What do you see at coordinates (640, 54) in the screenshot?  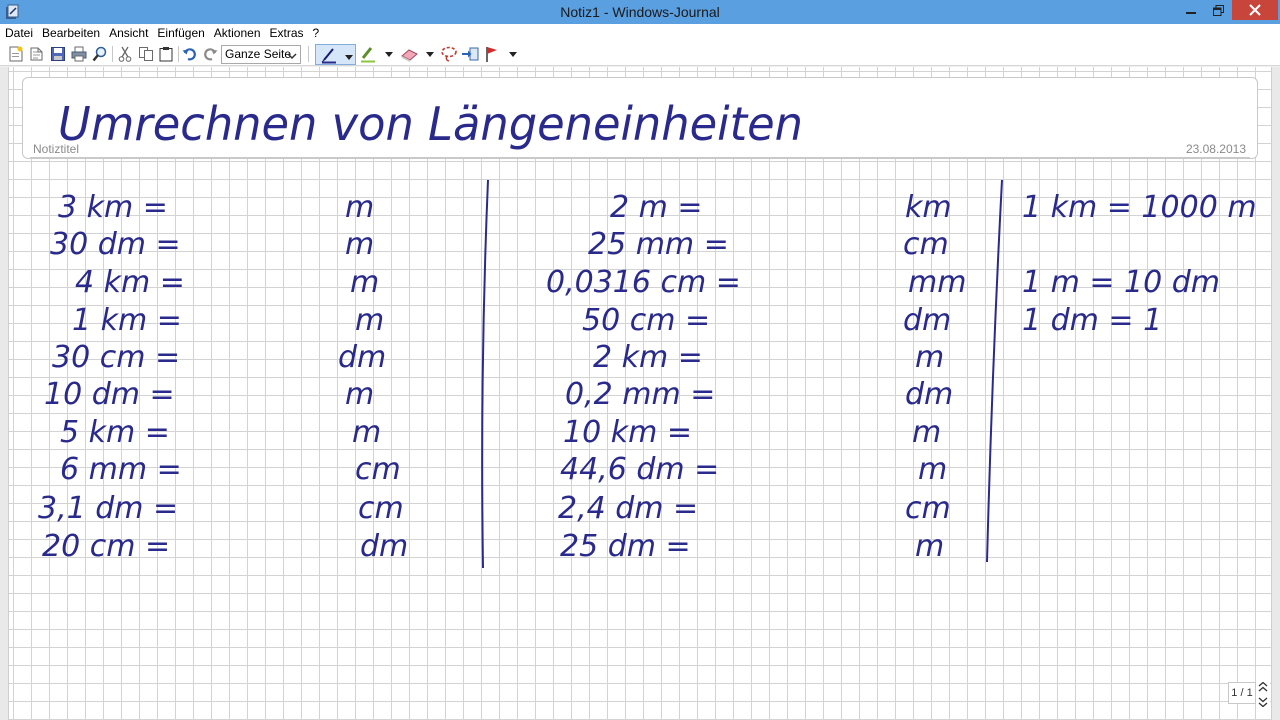 I see `toolbar: Ganze Seite` at bounding box center [640, 54].